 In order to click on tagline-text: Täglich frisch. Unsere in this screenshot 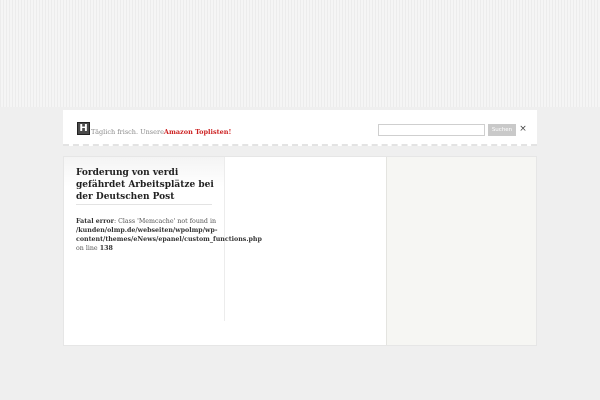, I will do `click(127, 132)`.